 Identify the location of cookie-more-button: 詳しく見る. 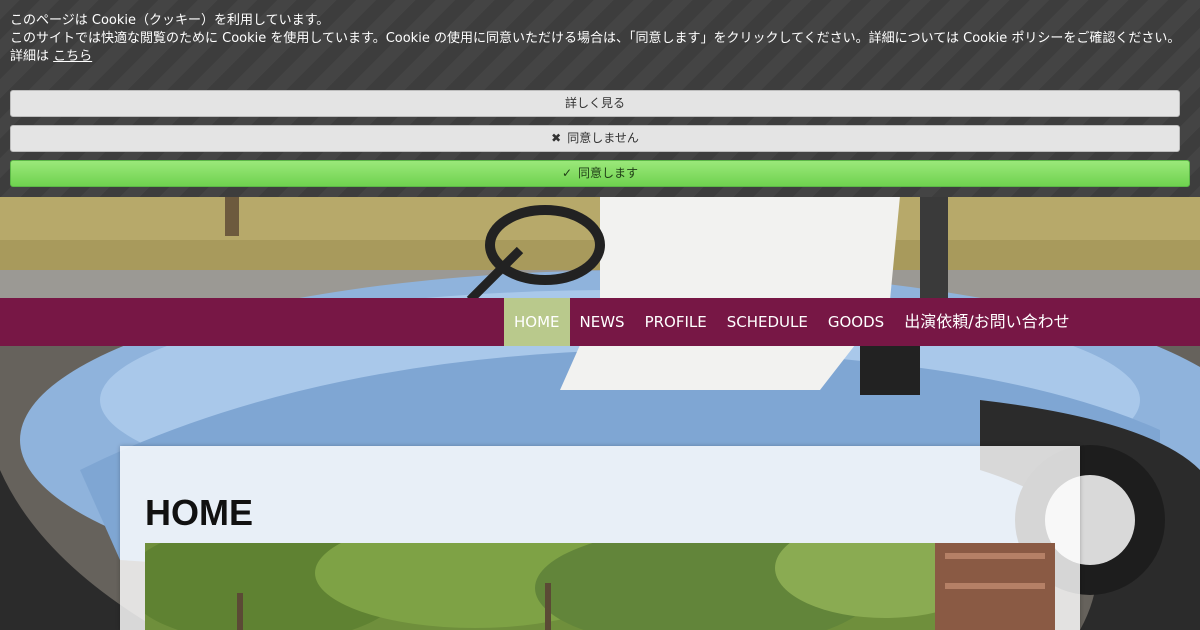
(595, 103).